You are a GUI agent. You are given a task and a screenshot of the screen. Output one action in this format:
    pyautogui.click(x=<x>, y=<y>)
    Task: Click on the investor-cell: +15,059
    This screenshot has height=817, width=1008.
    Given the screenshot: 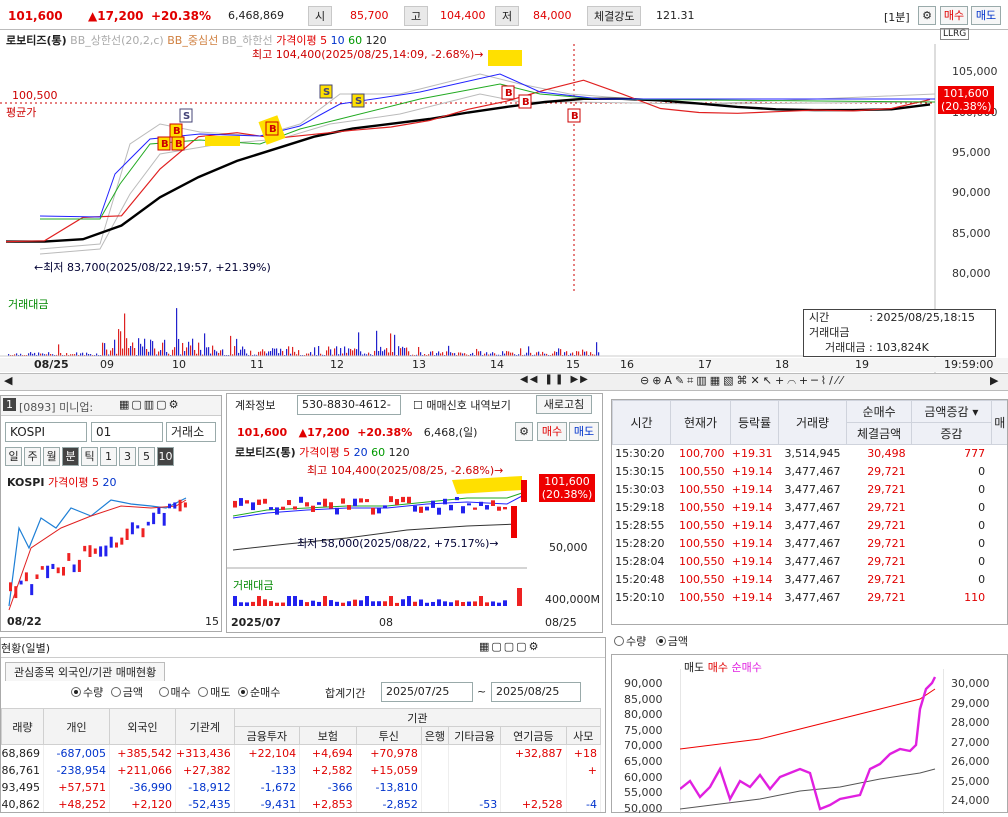 What is the action you would take?
    pyautogui.click(x=388, y=770)
    